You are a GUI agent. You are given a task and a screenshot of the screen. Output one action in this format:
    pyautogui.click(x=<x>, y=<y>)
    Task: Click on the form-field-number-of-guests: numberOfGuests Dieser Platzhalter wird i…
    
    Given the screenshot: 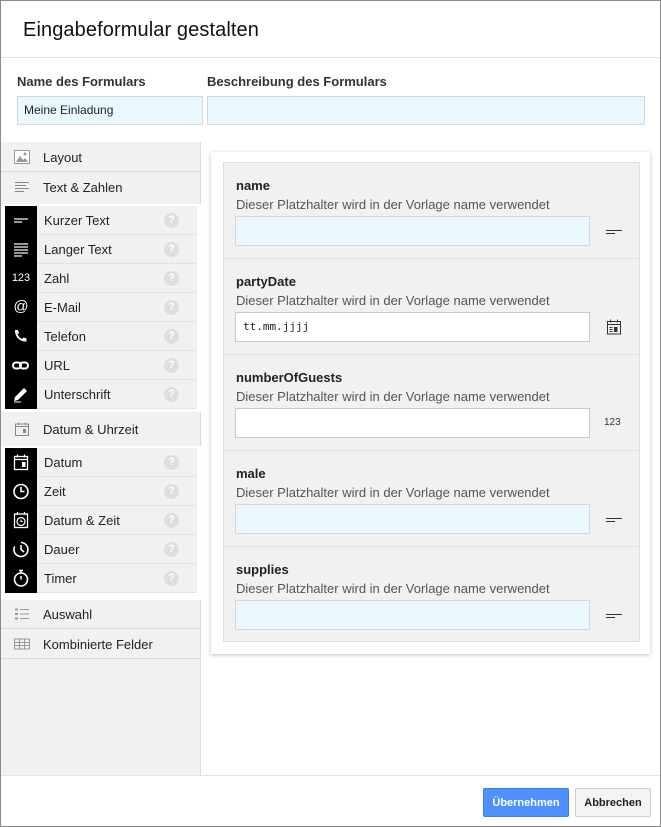 What is the action you would take?
    pyautogui.click(x=431, y=403)
    